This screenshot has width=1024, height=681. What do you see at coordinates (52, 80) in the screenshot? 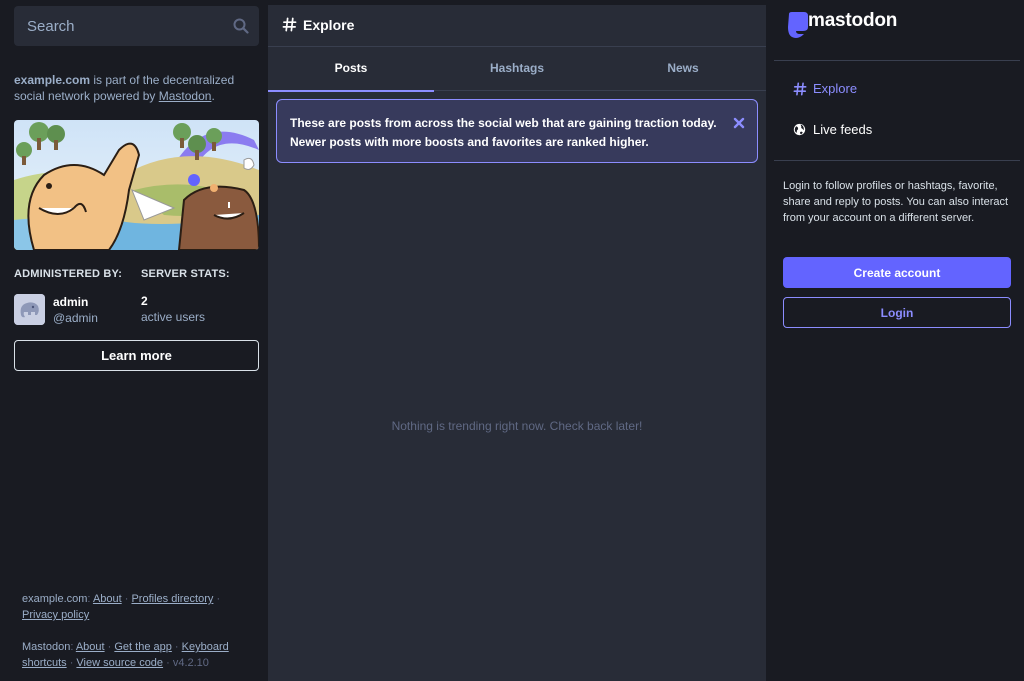
I see `server-domain: example.com` at bounding box center [52, 80].